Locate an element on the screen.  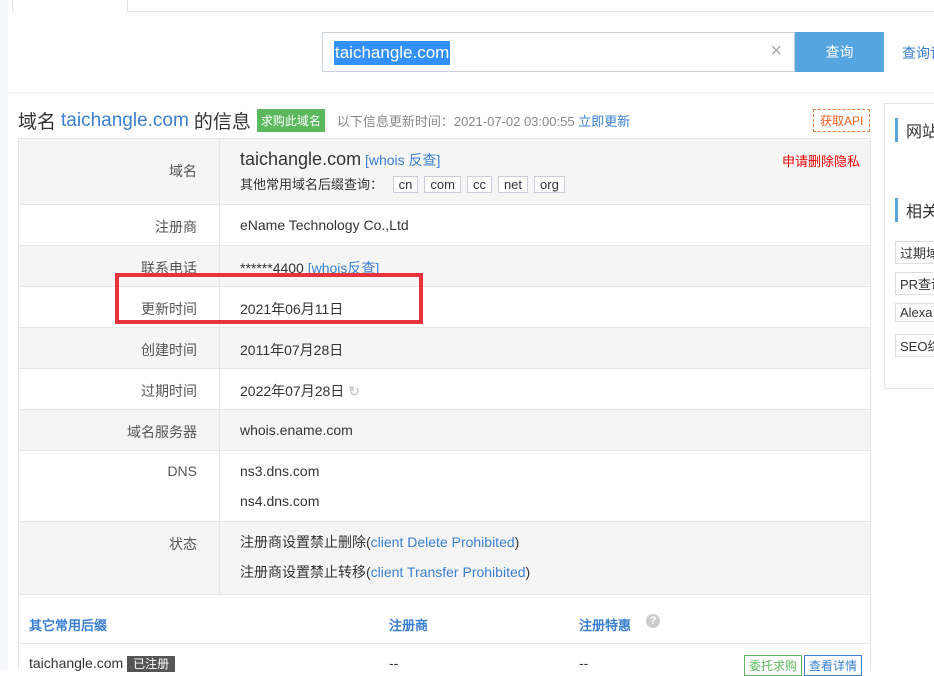
sidebar-item: PR查询 is located at coordinates (914, 283).